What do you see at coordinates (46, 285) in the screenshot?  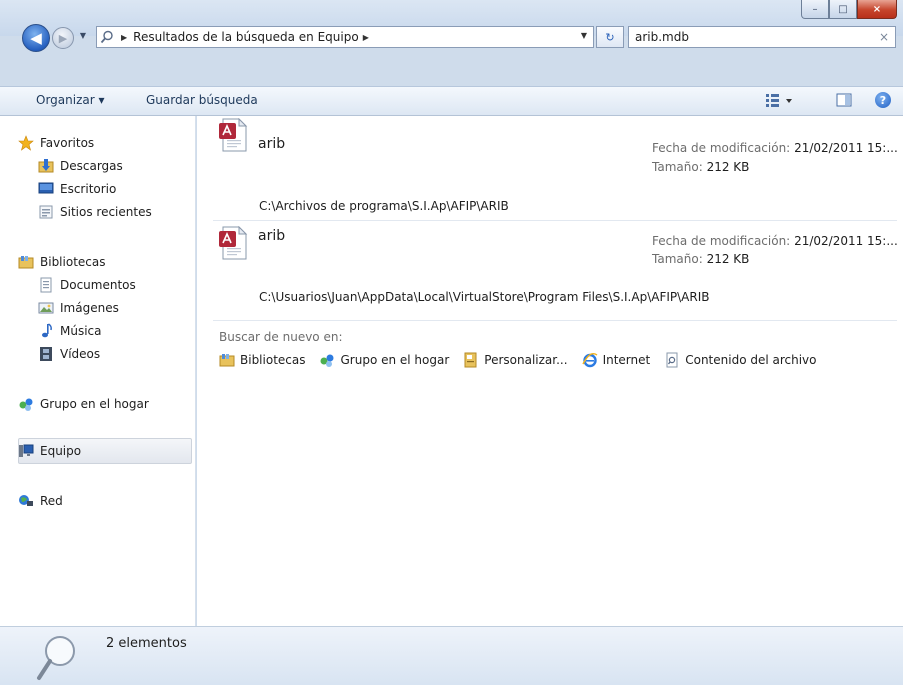 I see `documents-icon` at bounding box center [46, 285].